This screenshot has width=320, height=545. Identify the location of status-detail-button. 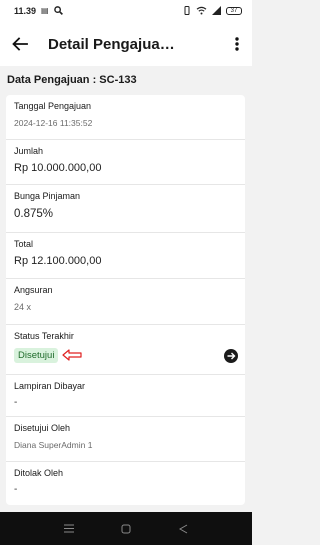
(231, 356).